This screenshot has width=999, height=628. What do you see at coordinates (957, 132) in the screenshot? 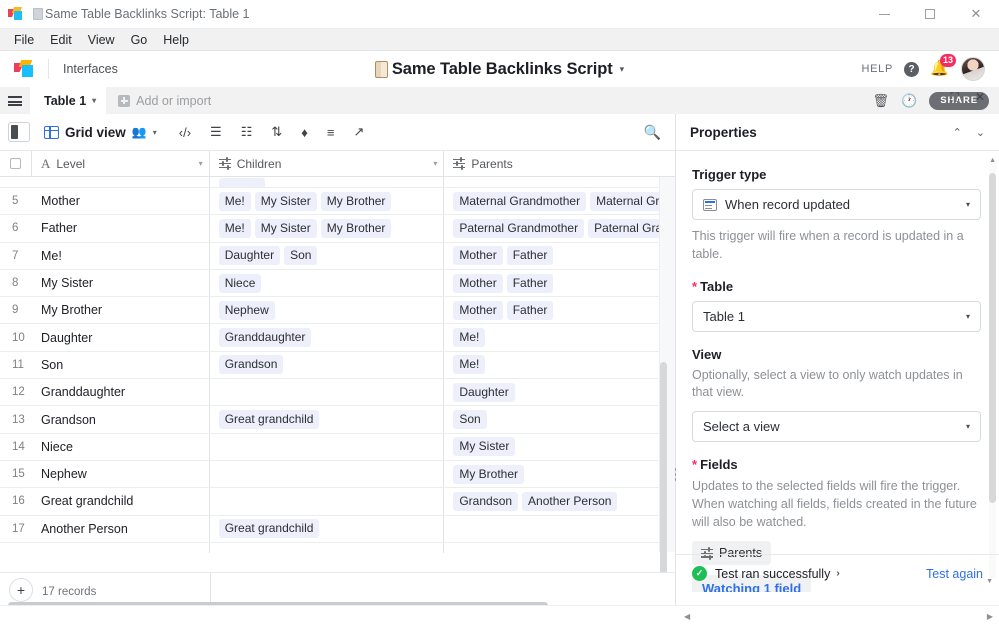
I see `chevron-up-icon: ⌃` at bounding box center [957, 132].